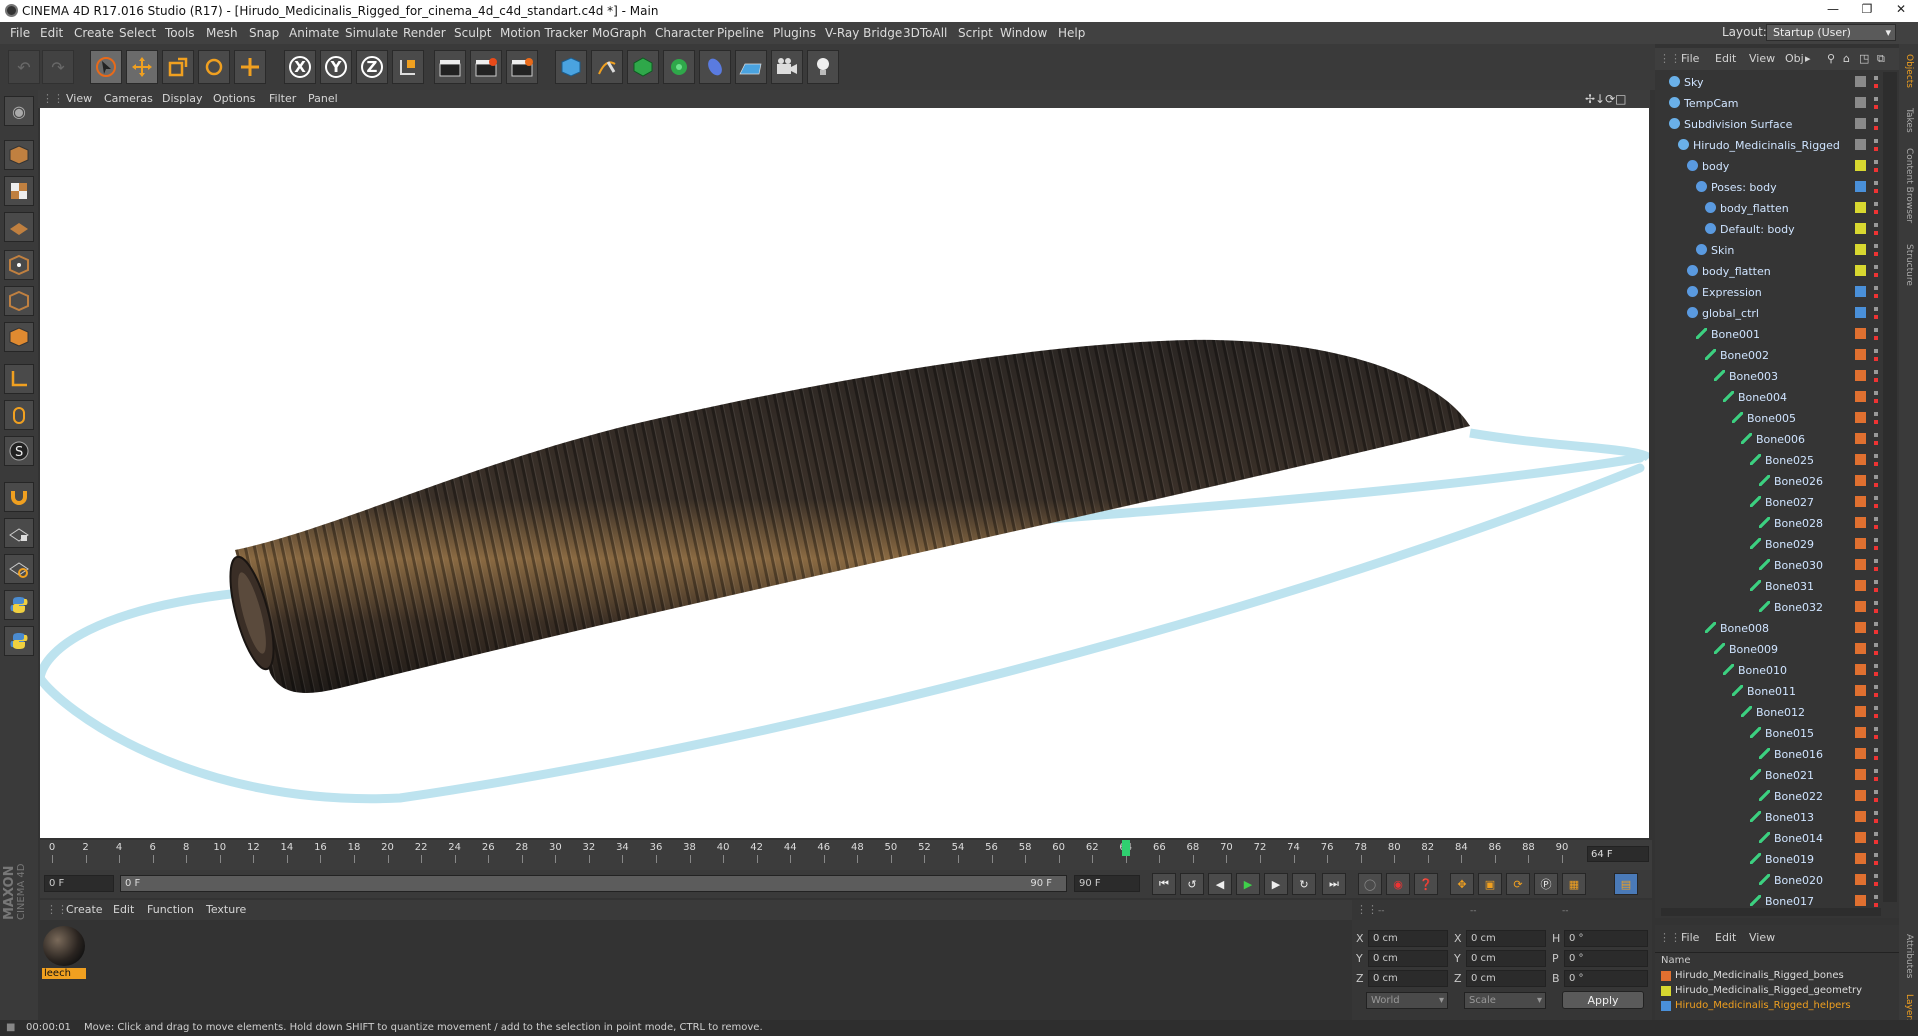 This screenshot has width=1918, height=1036. I want to click on floor-button, so click(751, 67).